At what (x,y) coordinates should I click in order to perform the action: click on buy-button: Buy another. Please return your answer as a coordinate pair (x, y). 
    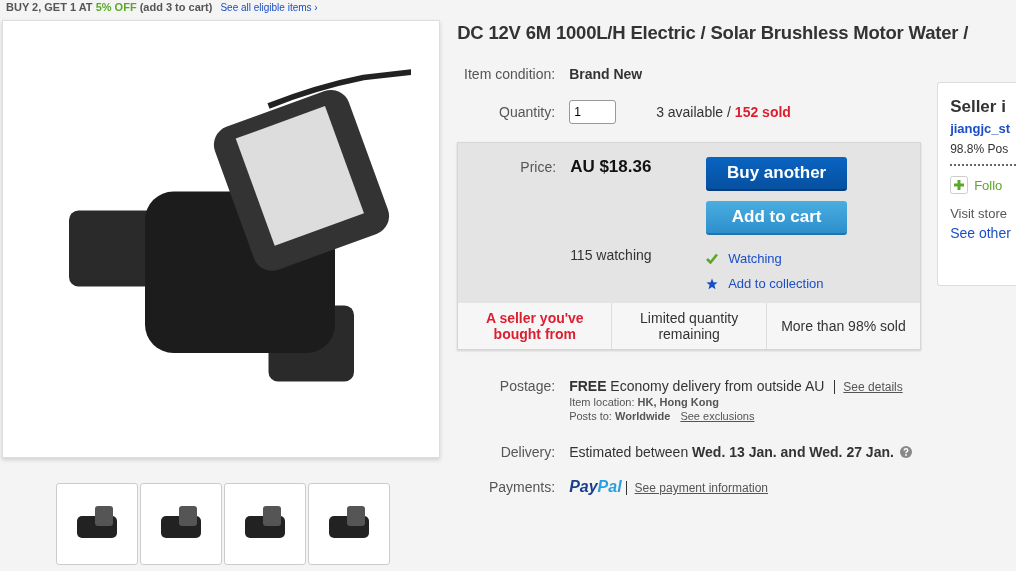
    Looking at the image, I should click on (777, 174).